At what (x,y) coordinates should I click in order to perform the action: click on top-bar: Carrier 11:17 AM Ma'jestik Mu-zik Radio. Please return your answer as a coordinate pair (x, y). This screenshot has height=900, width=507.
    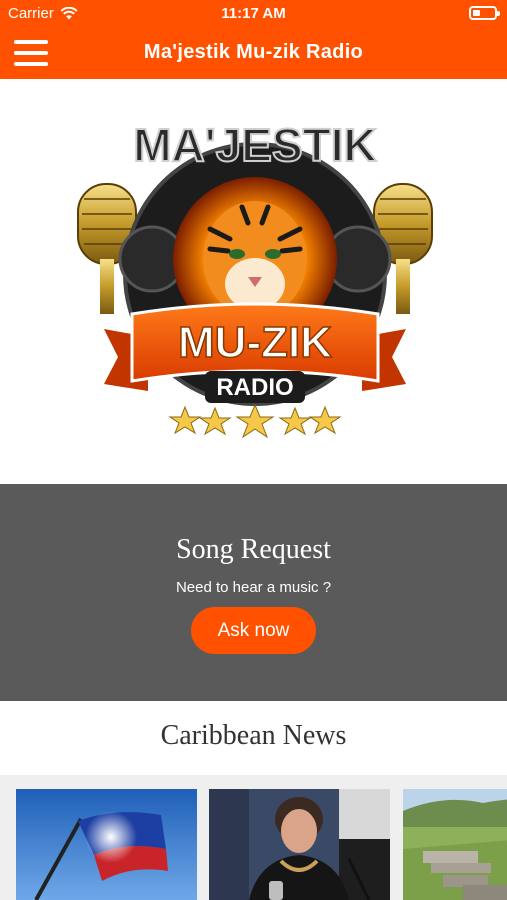
    Looking at the image, I should click on (253, 39).